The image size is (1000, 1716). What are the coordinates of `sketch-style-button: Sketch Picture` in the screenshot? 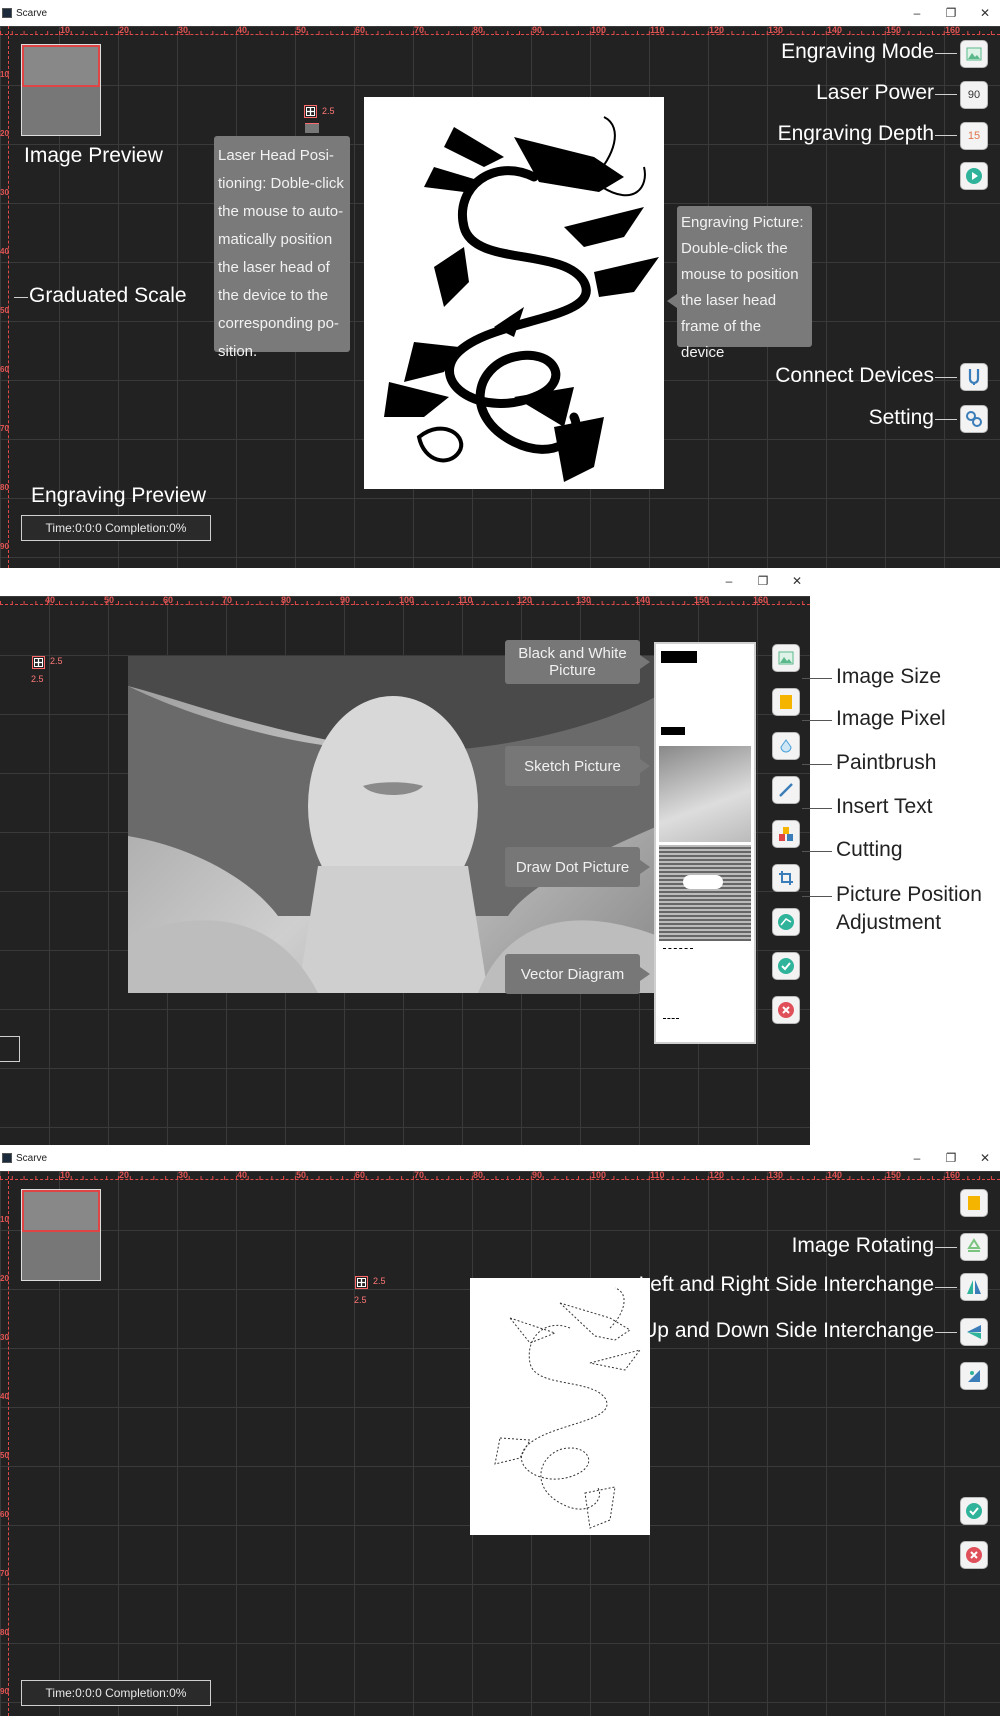 It's located at (572, 766).